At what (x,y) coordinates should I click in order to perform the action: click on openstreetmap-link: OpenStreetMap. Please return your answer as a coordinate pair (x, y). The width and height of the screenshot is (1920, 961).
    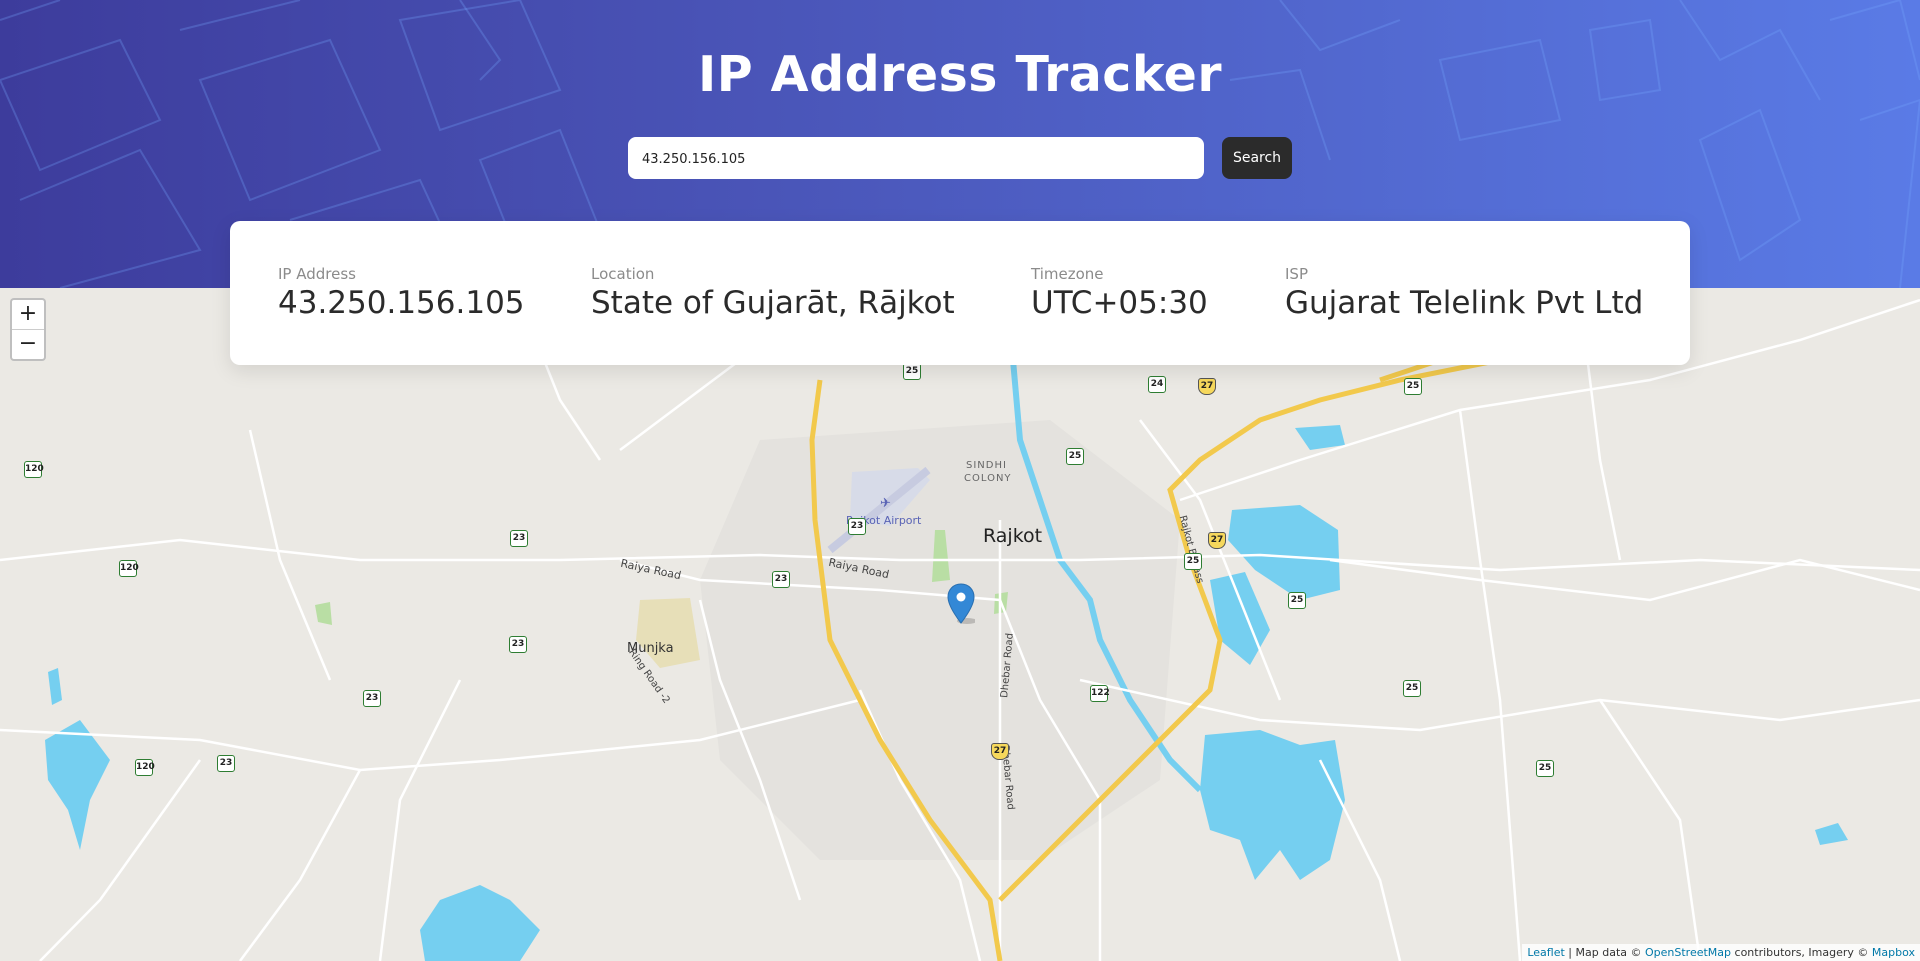
    Looking at the image, I should click on (1688, 952).